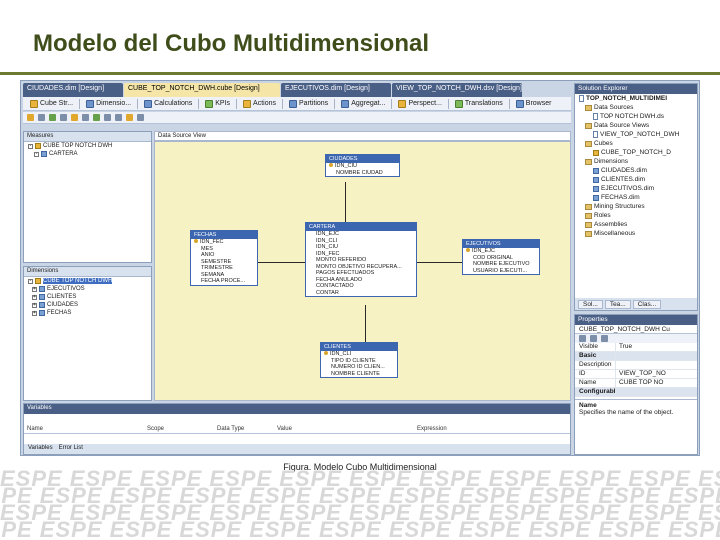 The image size is (720, 540). Describe the element at coordinates (336, 90) in the screenshot. I see `doc-tab-ejecutivos: EJECUTIVOS.dim [Design]` at that location.